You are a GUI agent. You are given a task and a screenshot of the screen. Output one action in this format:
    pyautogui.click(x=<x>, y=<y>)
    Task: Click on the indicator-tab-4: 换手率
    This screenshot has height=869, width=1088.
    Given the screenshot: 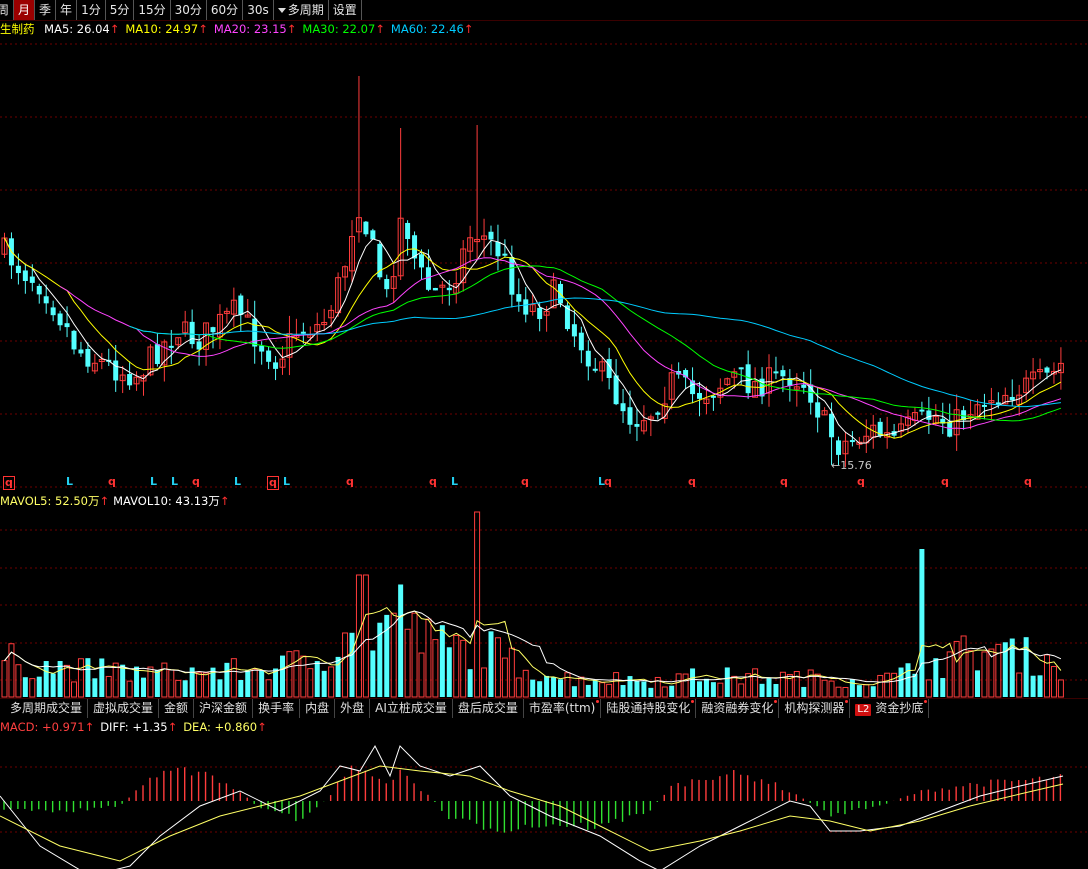 What is the action you would take?
    pyautogui.click(x=277, y=708)
    